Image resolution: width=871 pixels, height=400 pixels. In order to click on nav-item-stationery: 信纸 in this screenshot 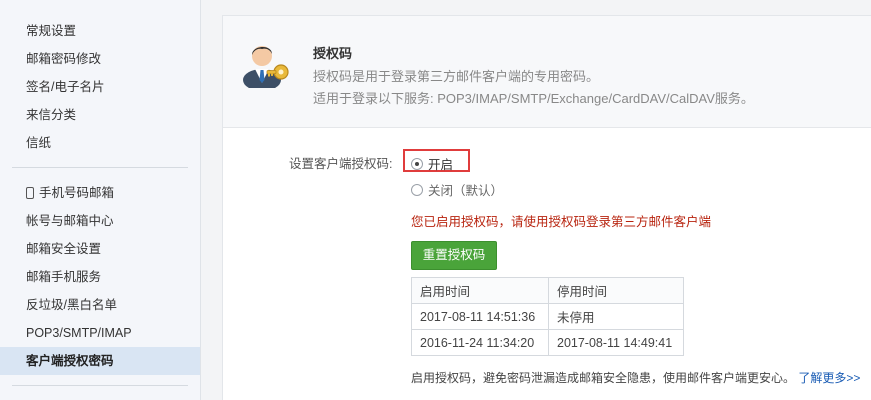, I will do `click(100, 143)`.